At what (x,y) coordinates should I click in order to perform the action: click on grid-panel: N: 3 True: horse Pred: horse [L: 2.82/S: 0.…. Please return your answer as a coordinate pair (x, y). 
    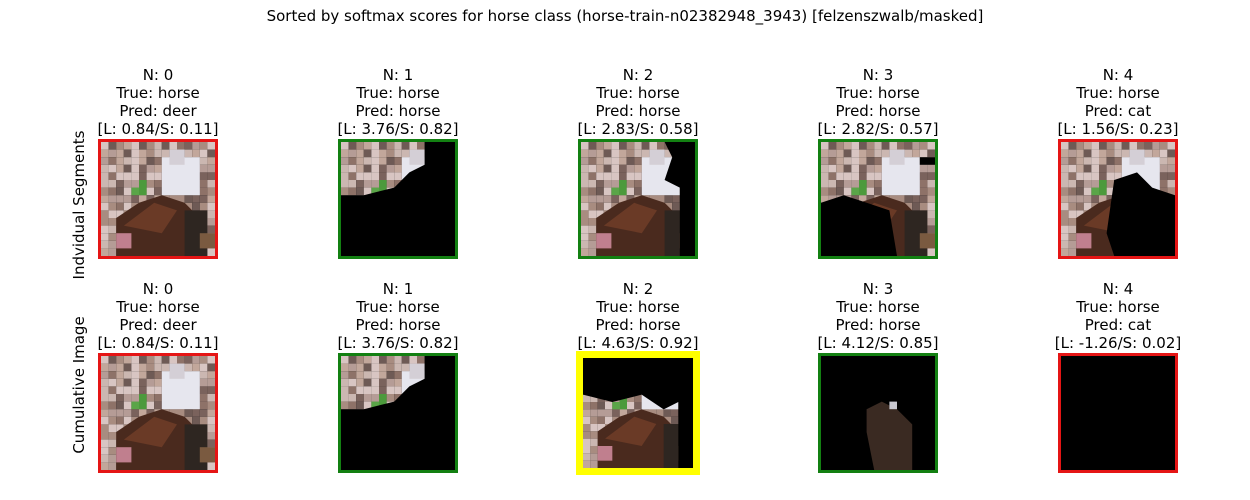
    Looking at the image, I should click on (878, 102).